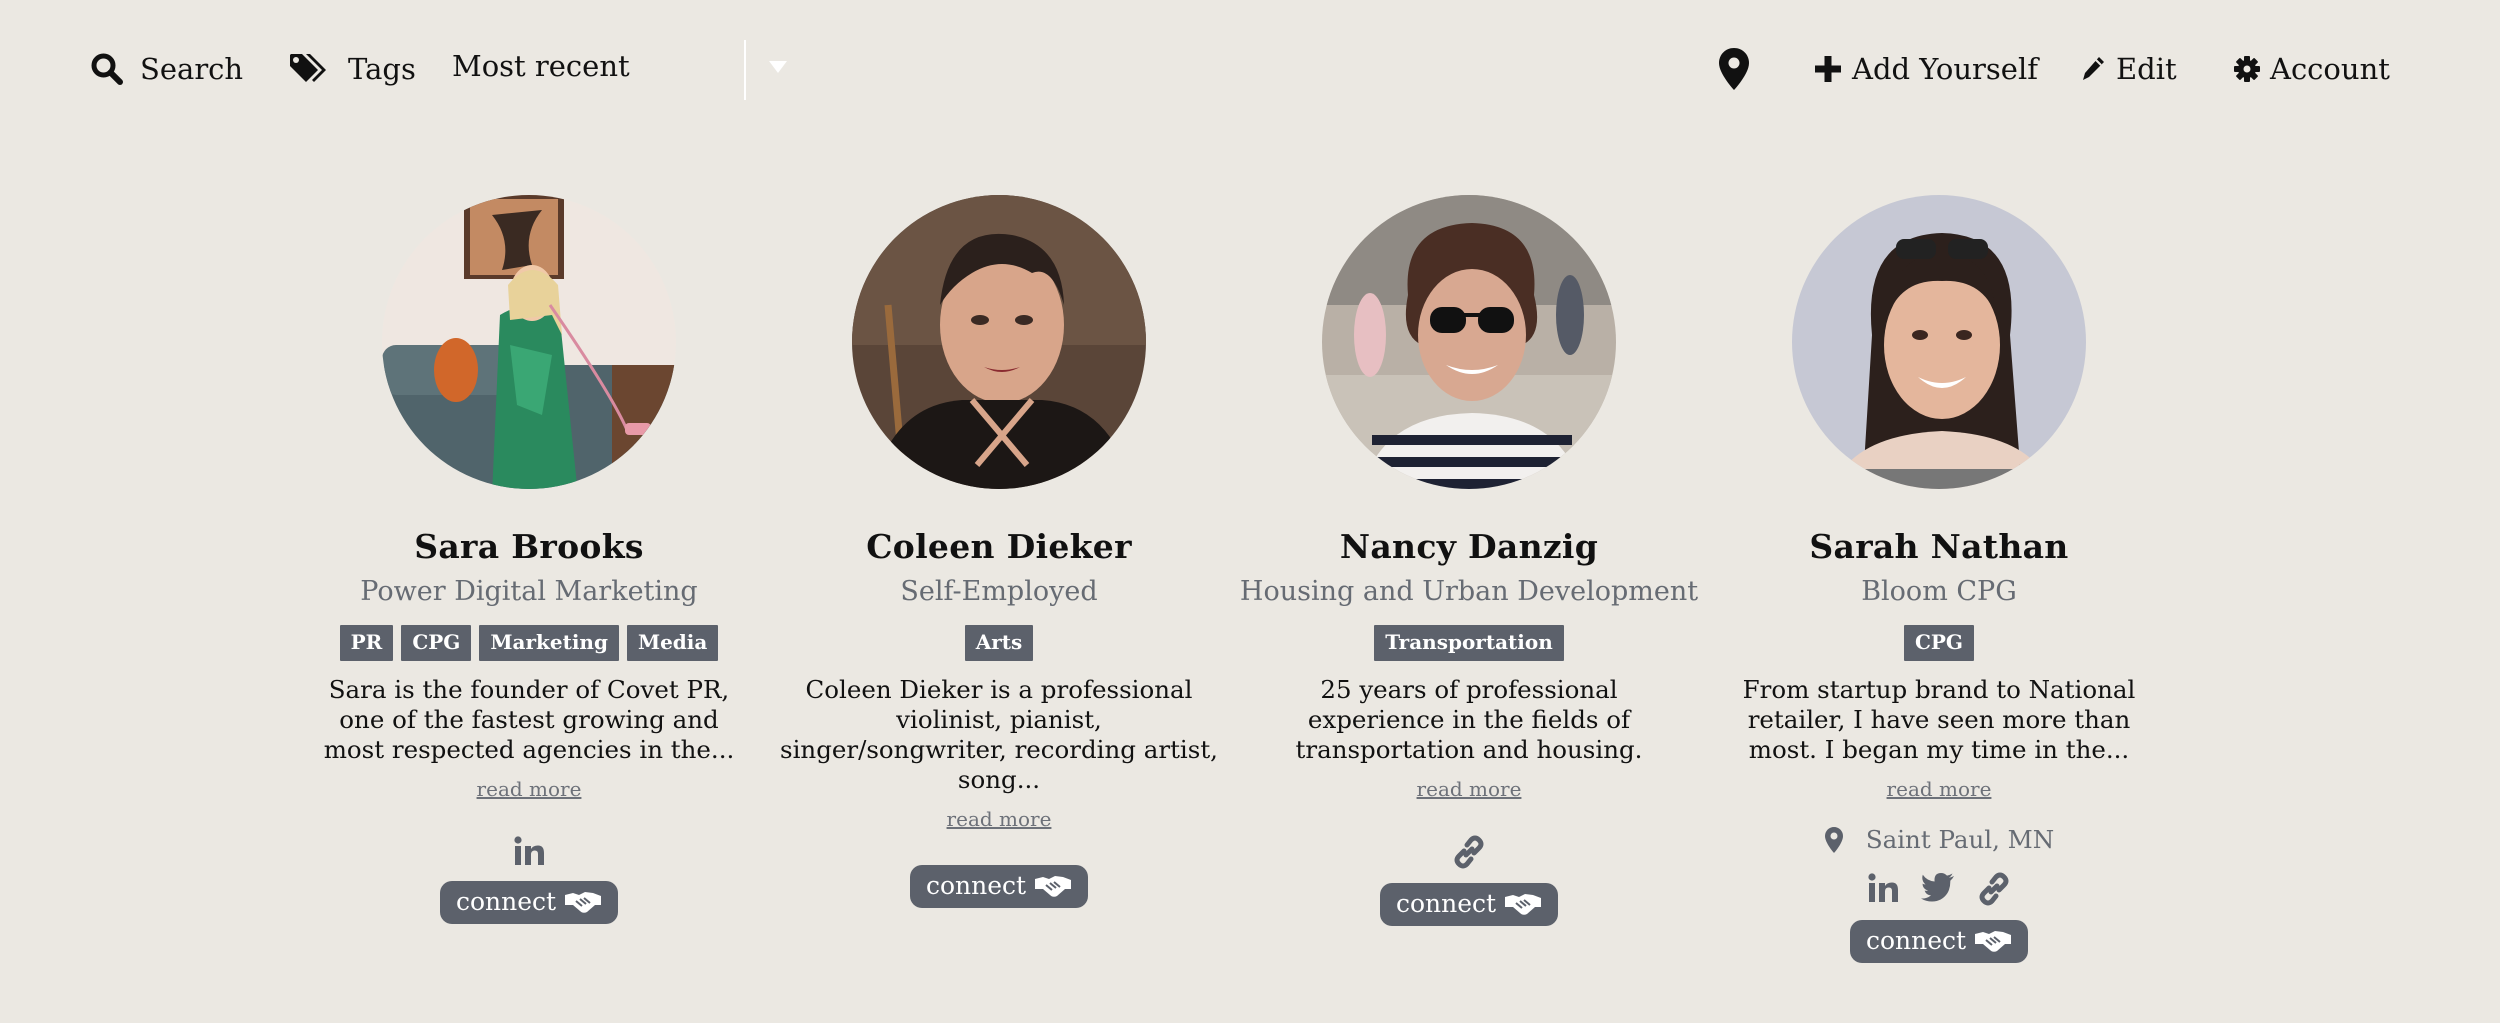 The image size is (2500, 1023). I want to click on plus-icon, so click(1828, 69).